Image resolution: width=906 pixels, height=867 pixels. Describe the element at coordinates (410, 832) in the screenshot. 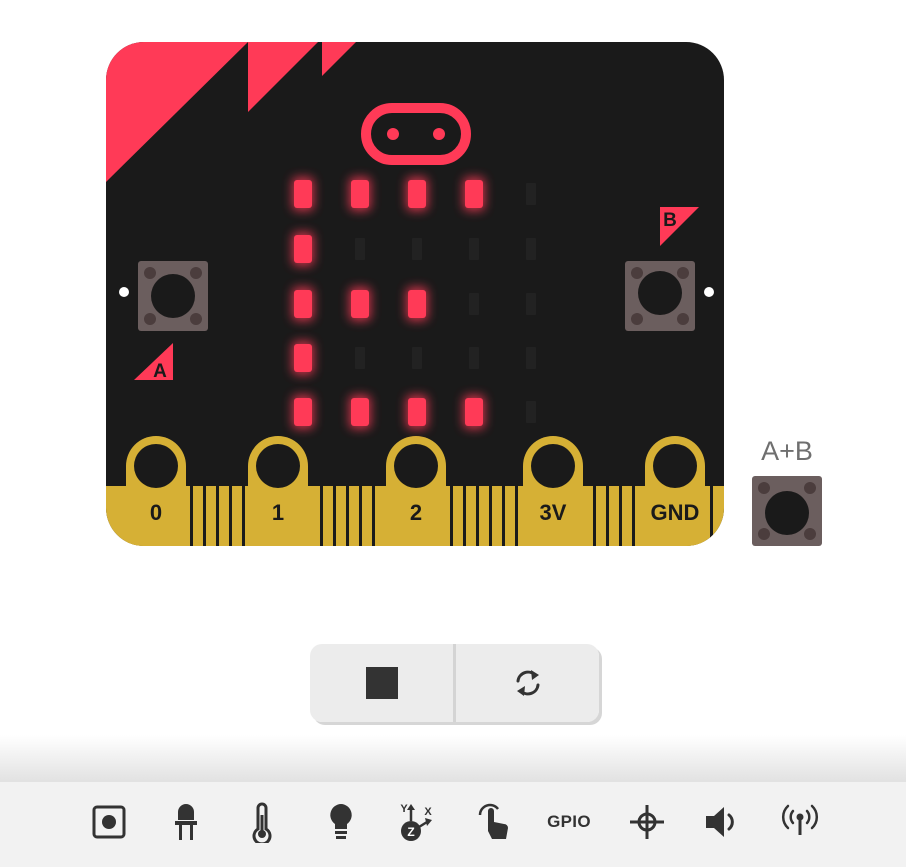

I see `svg-text: Z` at that location.